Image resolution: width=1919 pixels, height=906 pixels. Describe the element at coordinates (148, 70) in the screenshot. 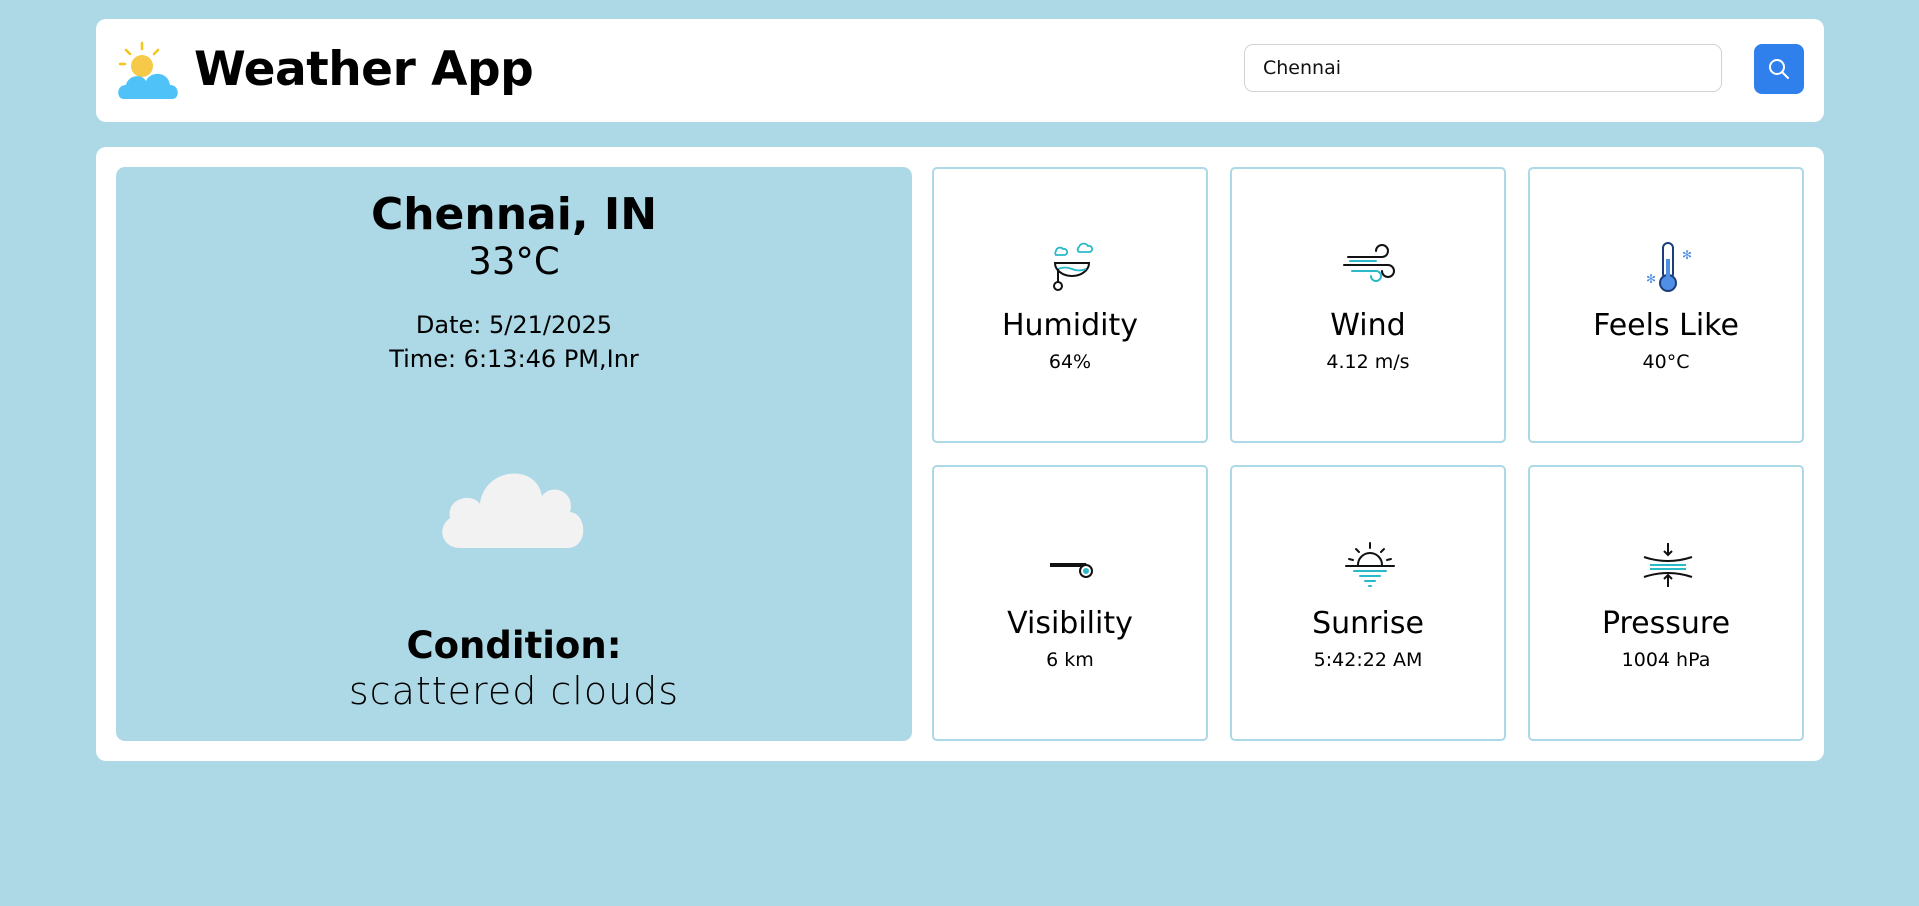

I see `sun-cloud-icon` at that location.